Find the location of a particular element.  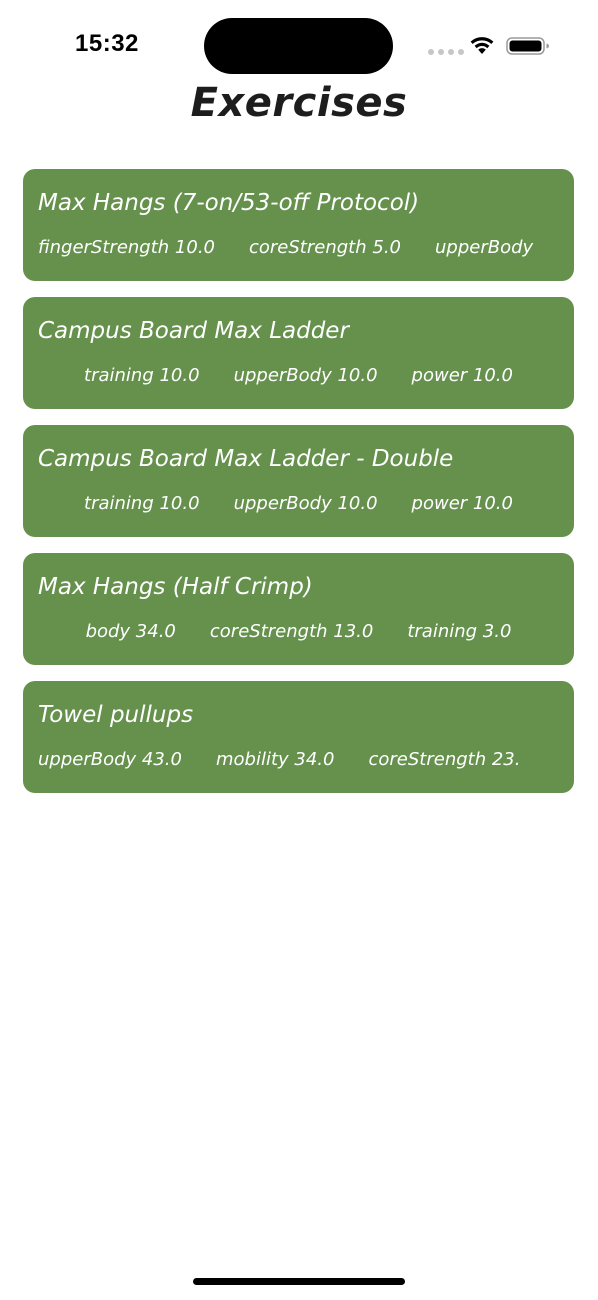

stat-label: body 34.0 is located at coordinates (130, 631).